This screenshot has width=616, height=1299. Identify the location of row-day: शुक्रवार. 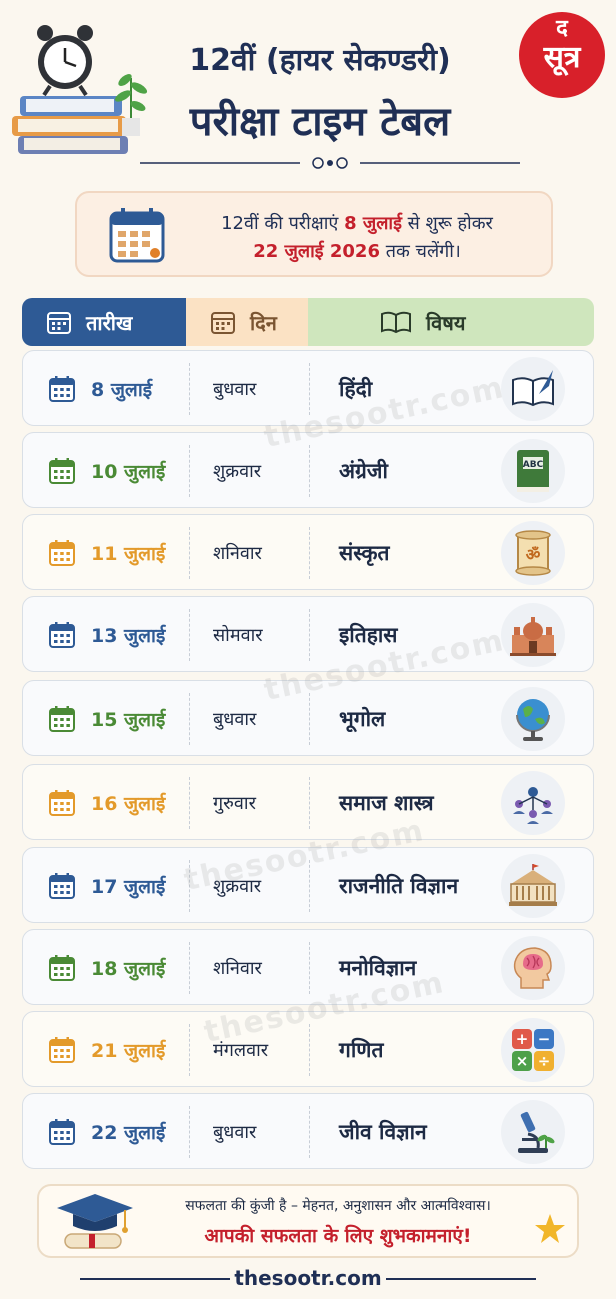
(237, 471).